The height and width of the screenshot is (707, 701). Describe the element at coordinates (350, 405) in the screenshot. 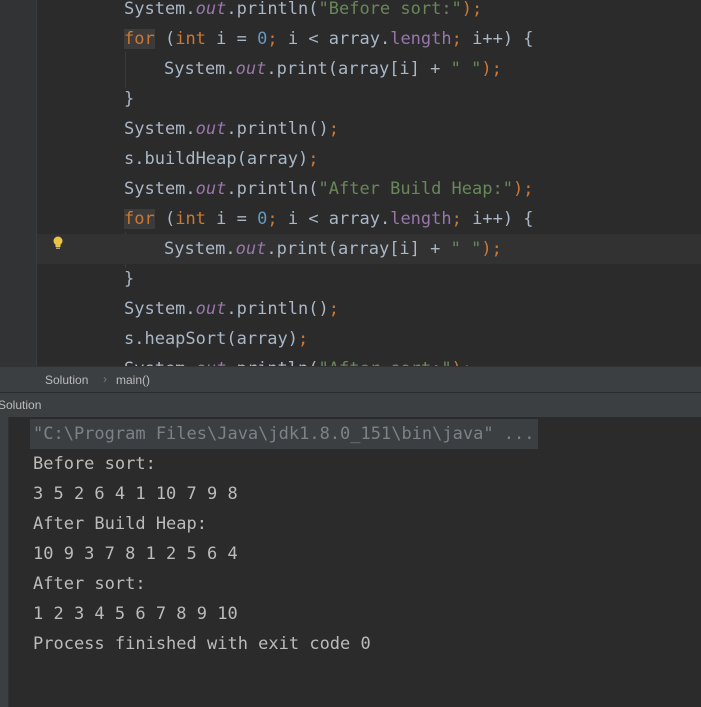

I see `run-panel-header: Solution` at that location.